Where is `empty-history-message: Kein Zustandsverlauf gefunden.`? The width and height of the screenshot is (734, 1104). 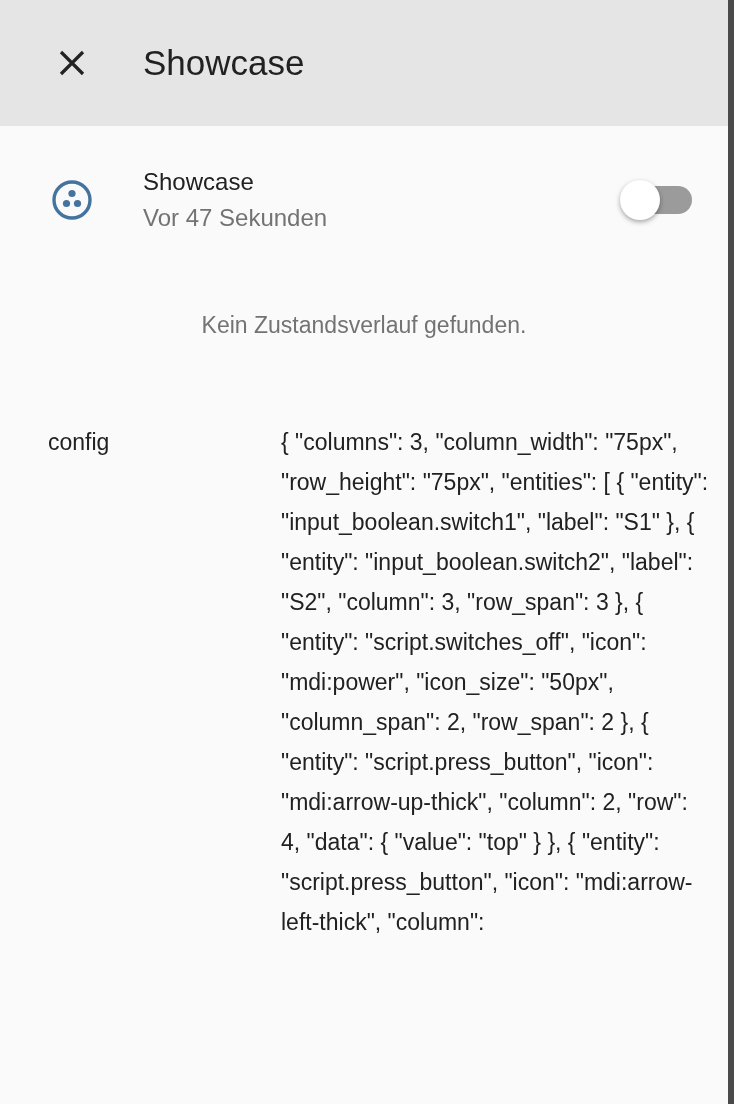 empty-history-message: Kein Zustandsverlauf gefunden. is located at coordinates (364, 325).